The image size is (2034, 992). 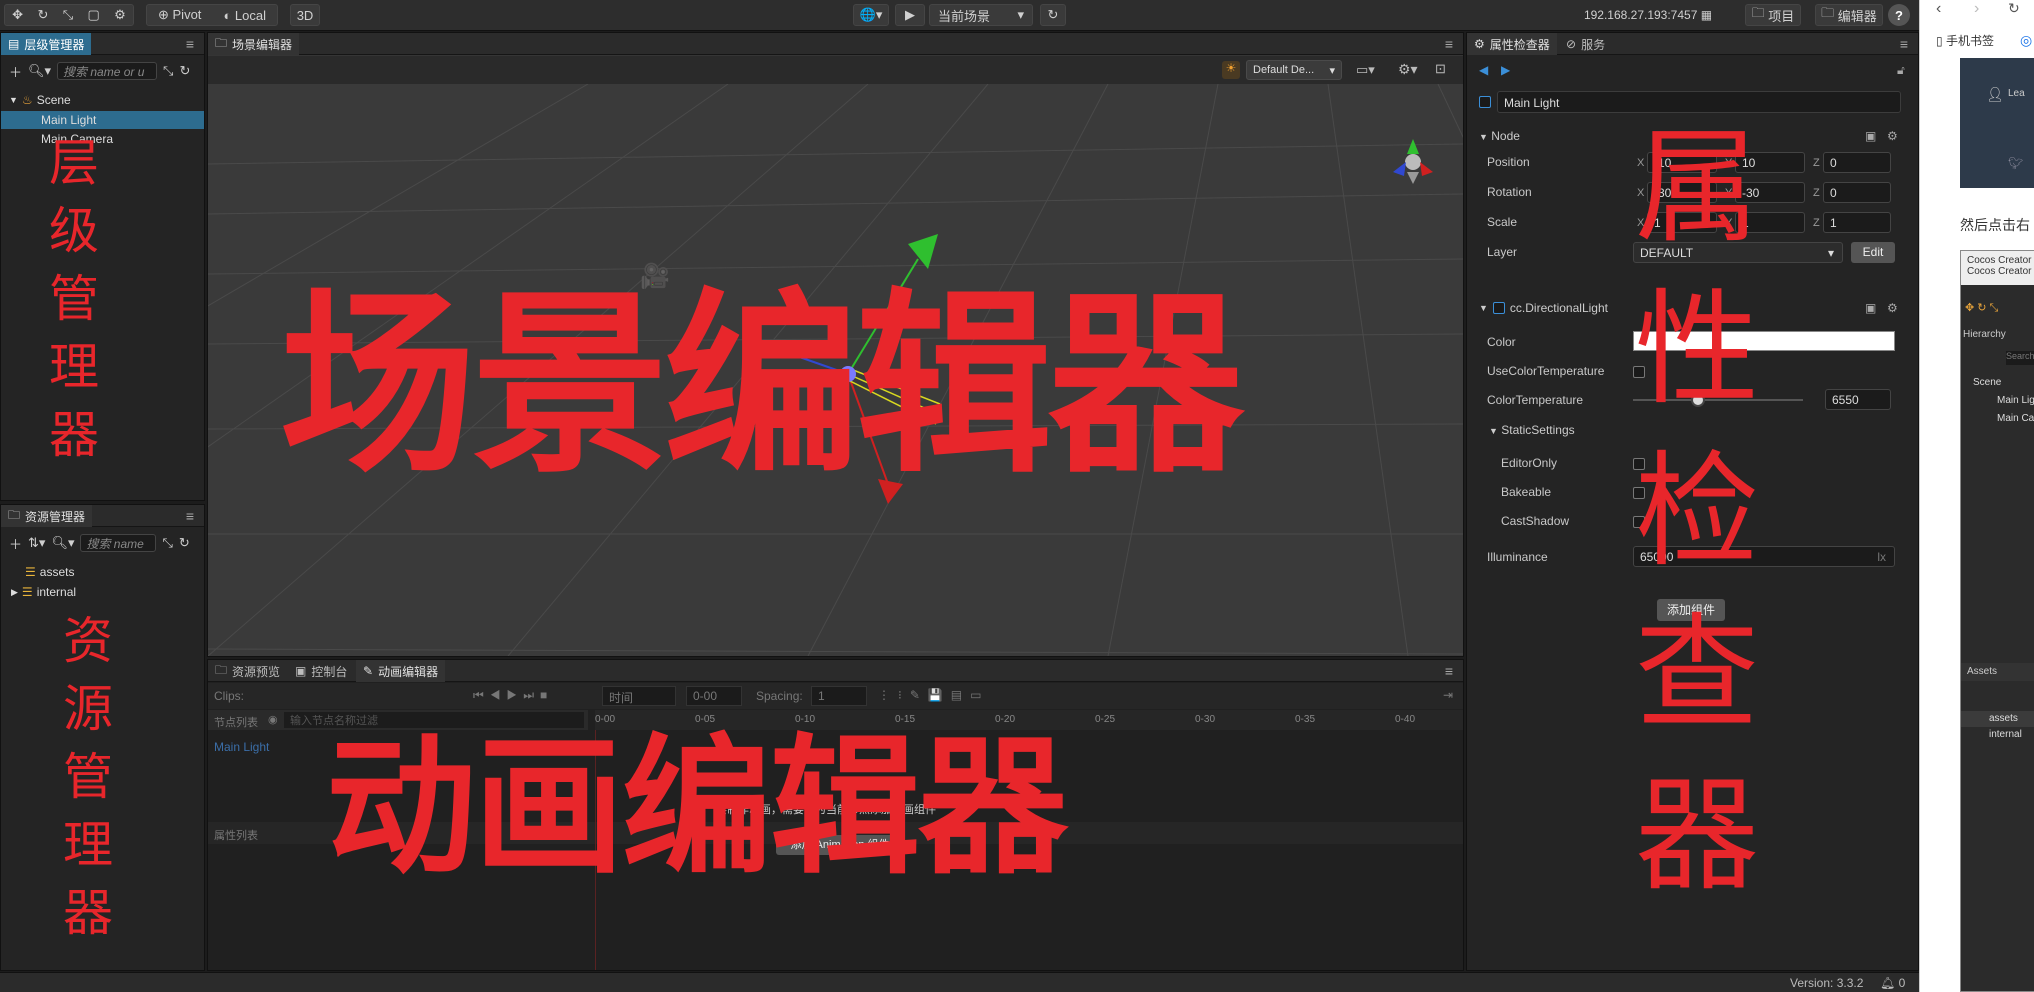 I want to click on lock-icon: 🔓︎, so click(x=1901, y=70).